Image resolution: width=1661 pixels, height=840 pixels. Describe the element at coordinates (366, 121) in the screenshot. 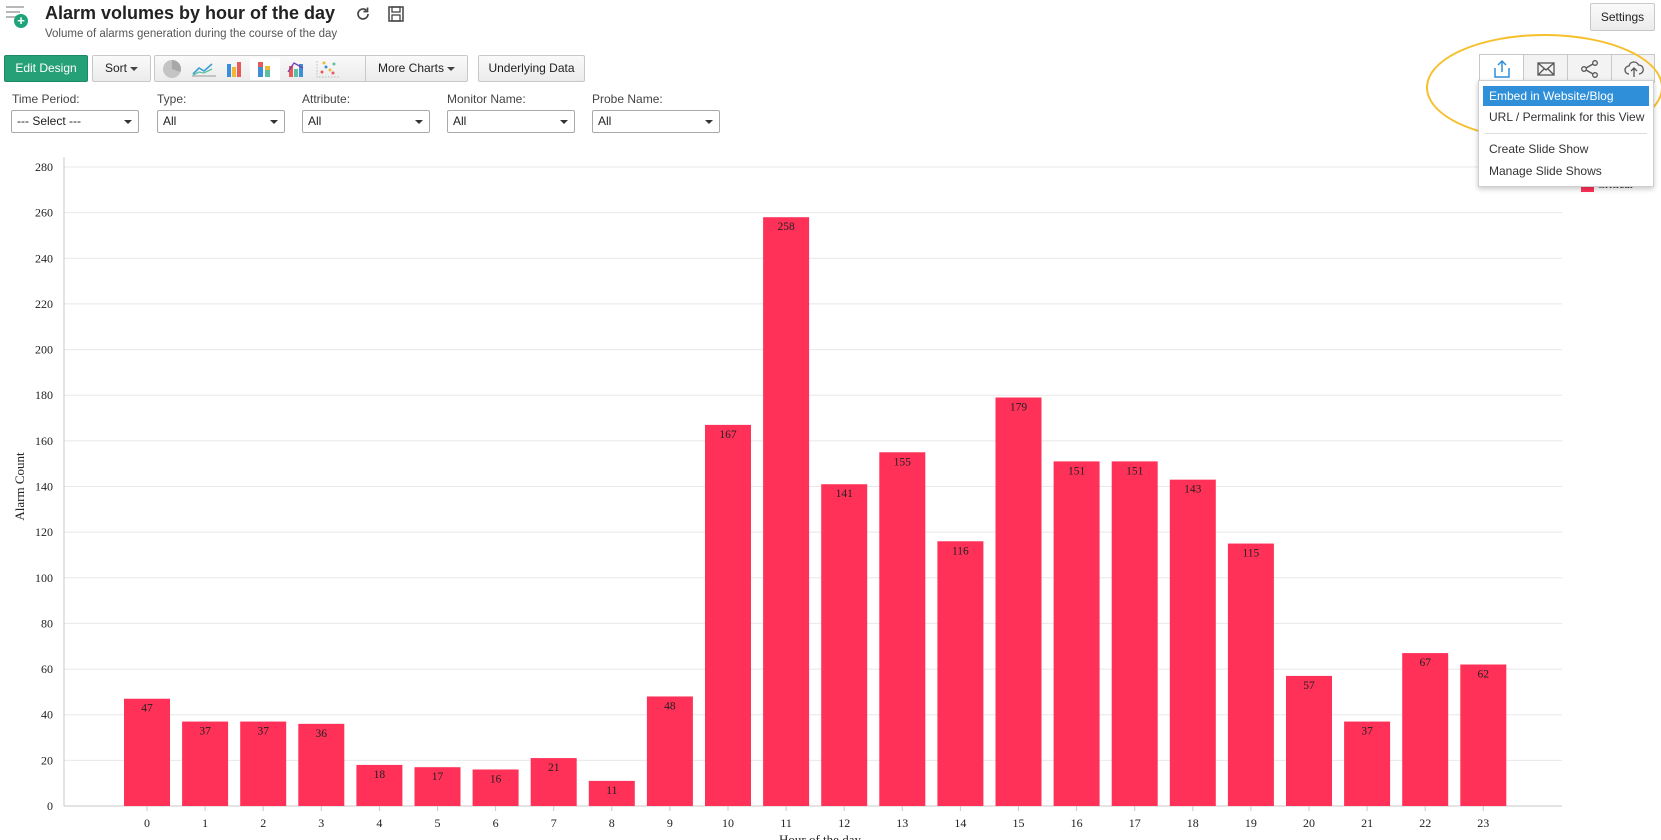

I see `attribute-select: All` at that location.